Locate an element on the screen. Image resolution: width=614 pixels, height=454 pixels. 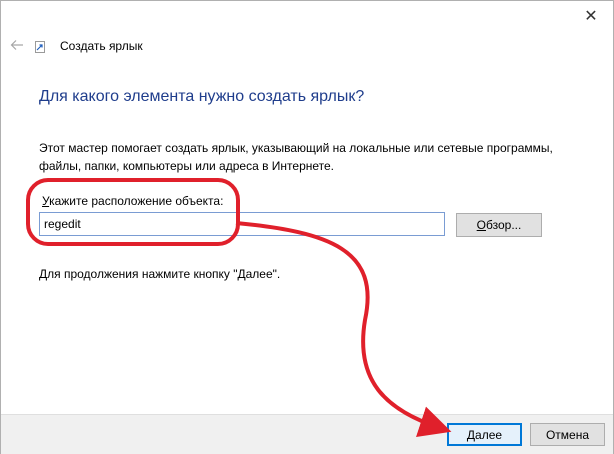
browse-label-accel: О is located at coordinates (481, 225).